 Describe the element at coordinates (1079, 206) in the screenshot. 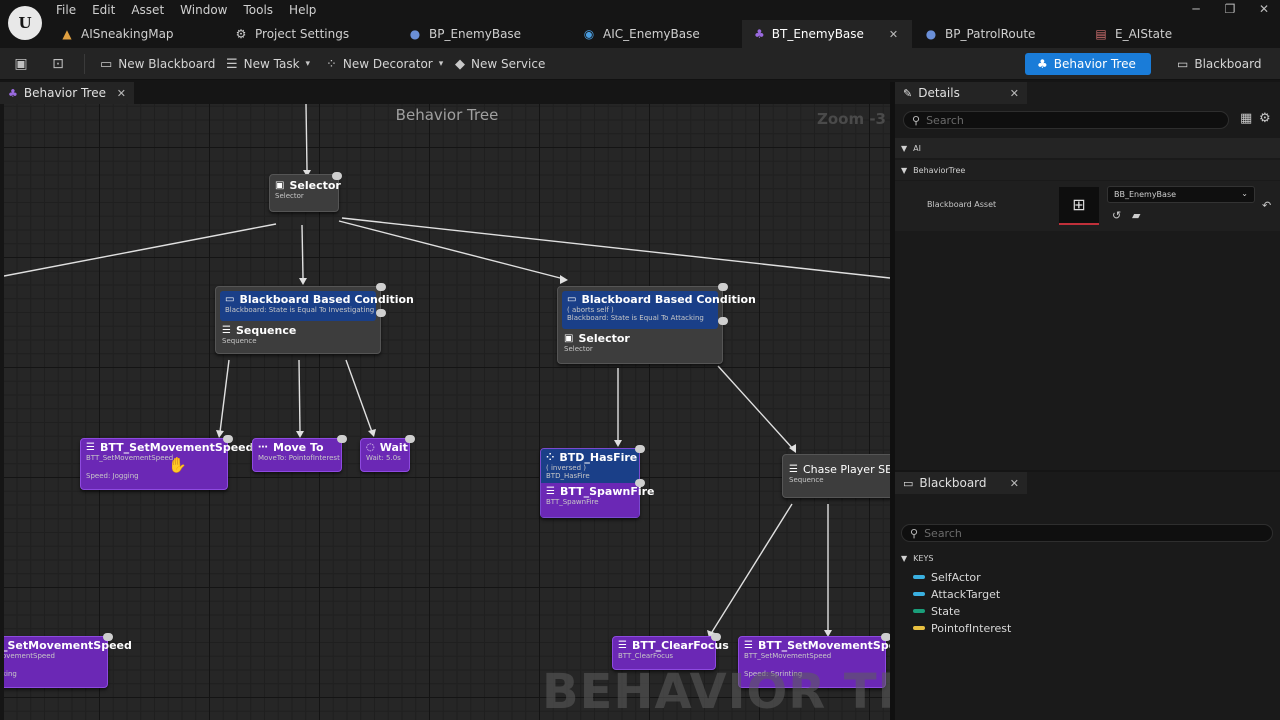

I see `blackboard-asset-thumbnail-icon: ⊞` at that location.